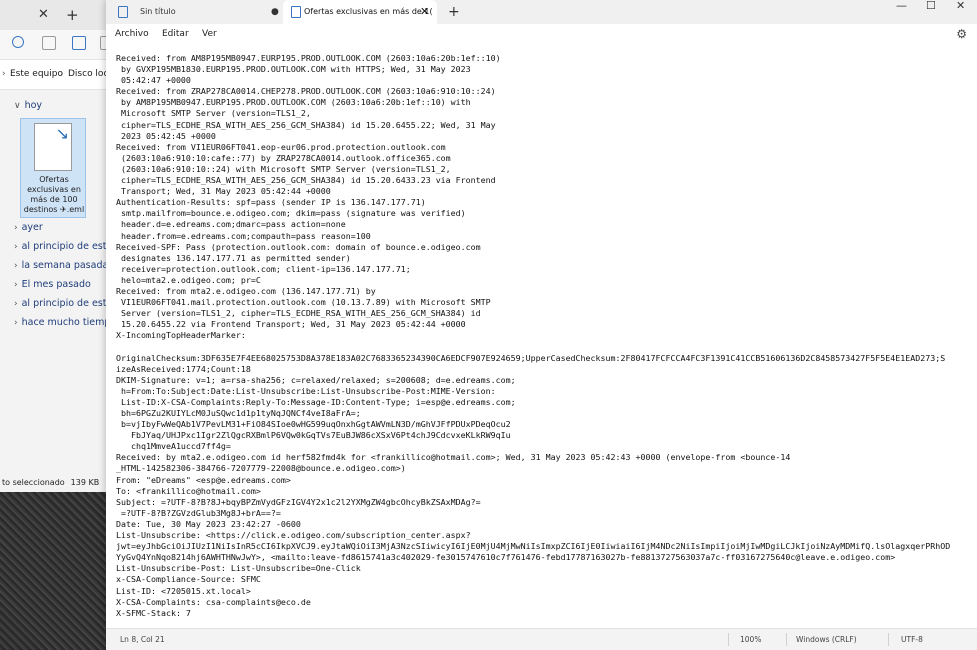  Describe the element at coordinates (931, 6) in the screenshot. I see `maximize-icon: ☐` at that location.